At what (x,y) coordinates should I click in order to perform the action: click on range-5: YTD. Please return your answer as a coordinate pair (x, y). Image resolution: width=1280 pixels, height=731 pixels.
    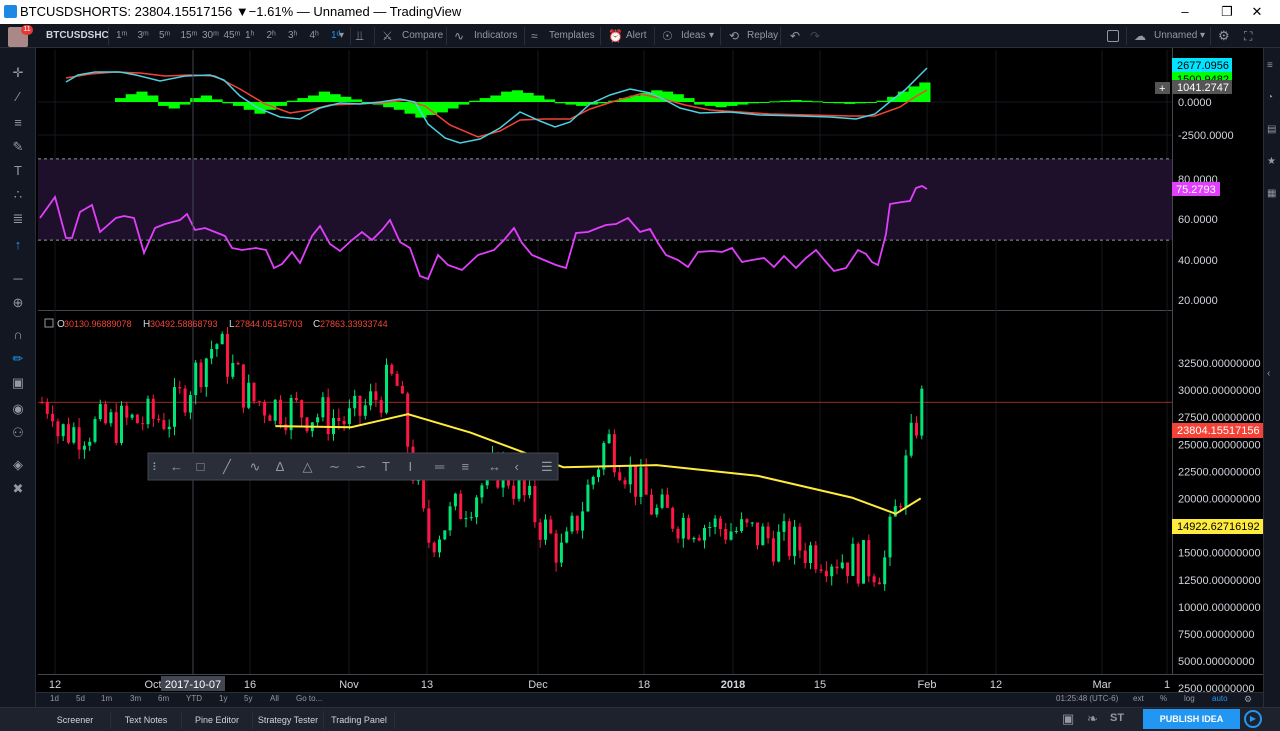
    Looking at the image, I should click on (194, 698).